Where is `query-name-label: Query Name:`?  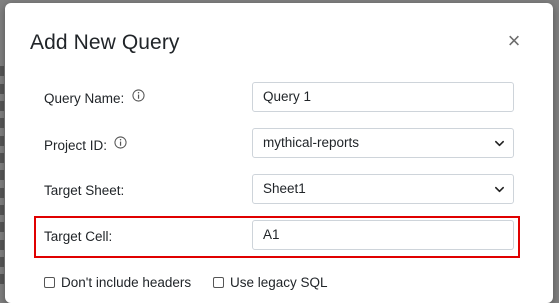 query-name-label: Query Name: is located at coordinates (84, 98).